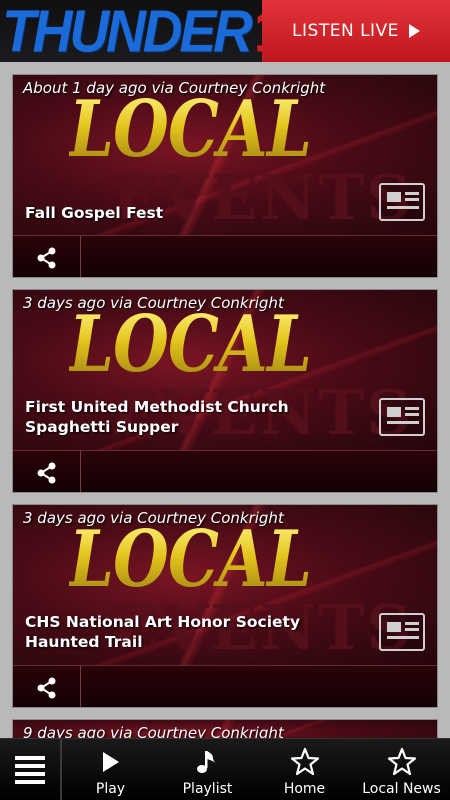  What do you see at coordinates (206, 762) in the screenshot?
I see `music-note-icon` at bounding box center [206, 762].